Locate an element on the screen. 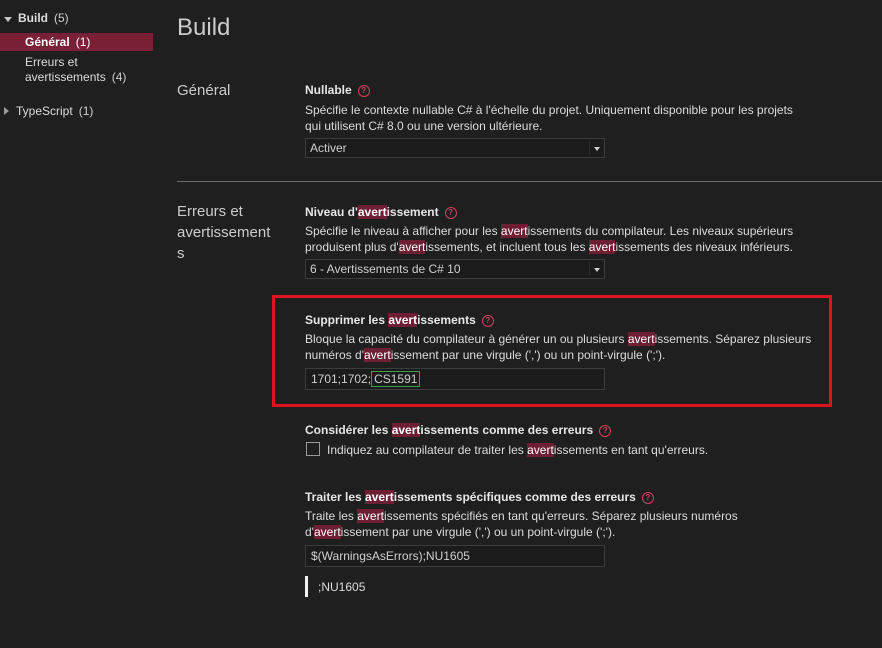 The image size is (882, 648). suppress-input-value: 1701;1702; is located at coordinates (341, 379).